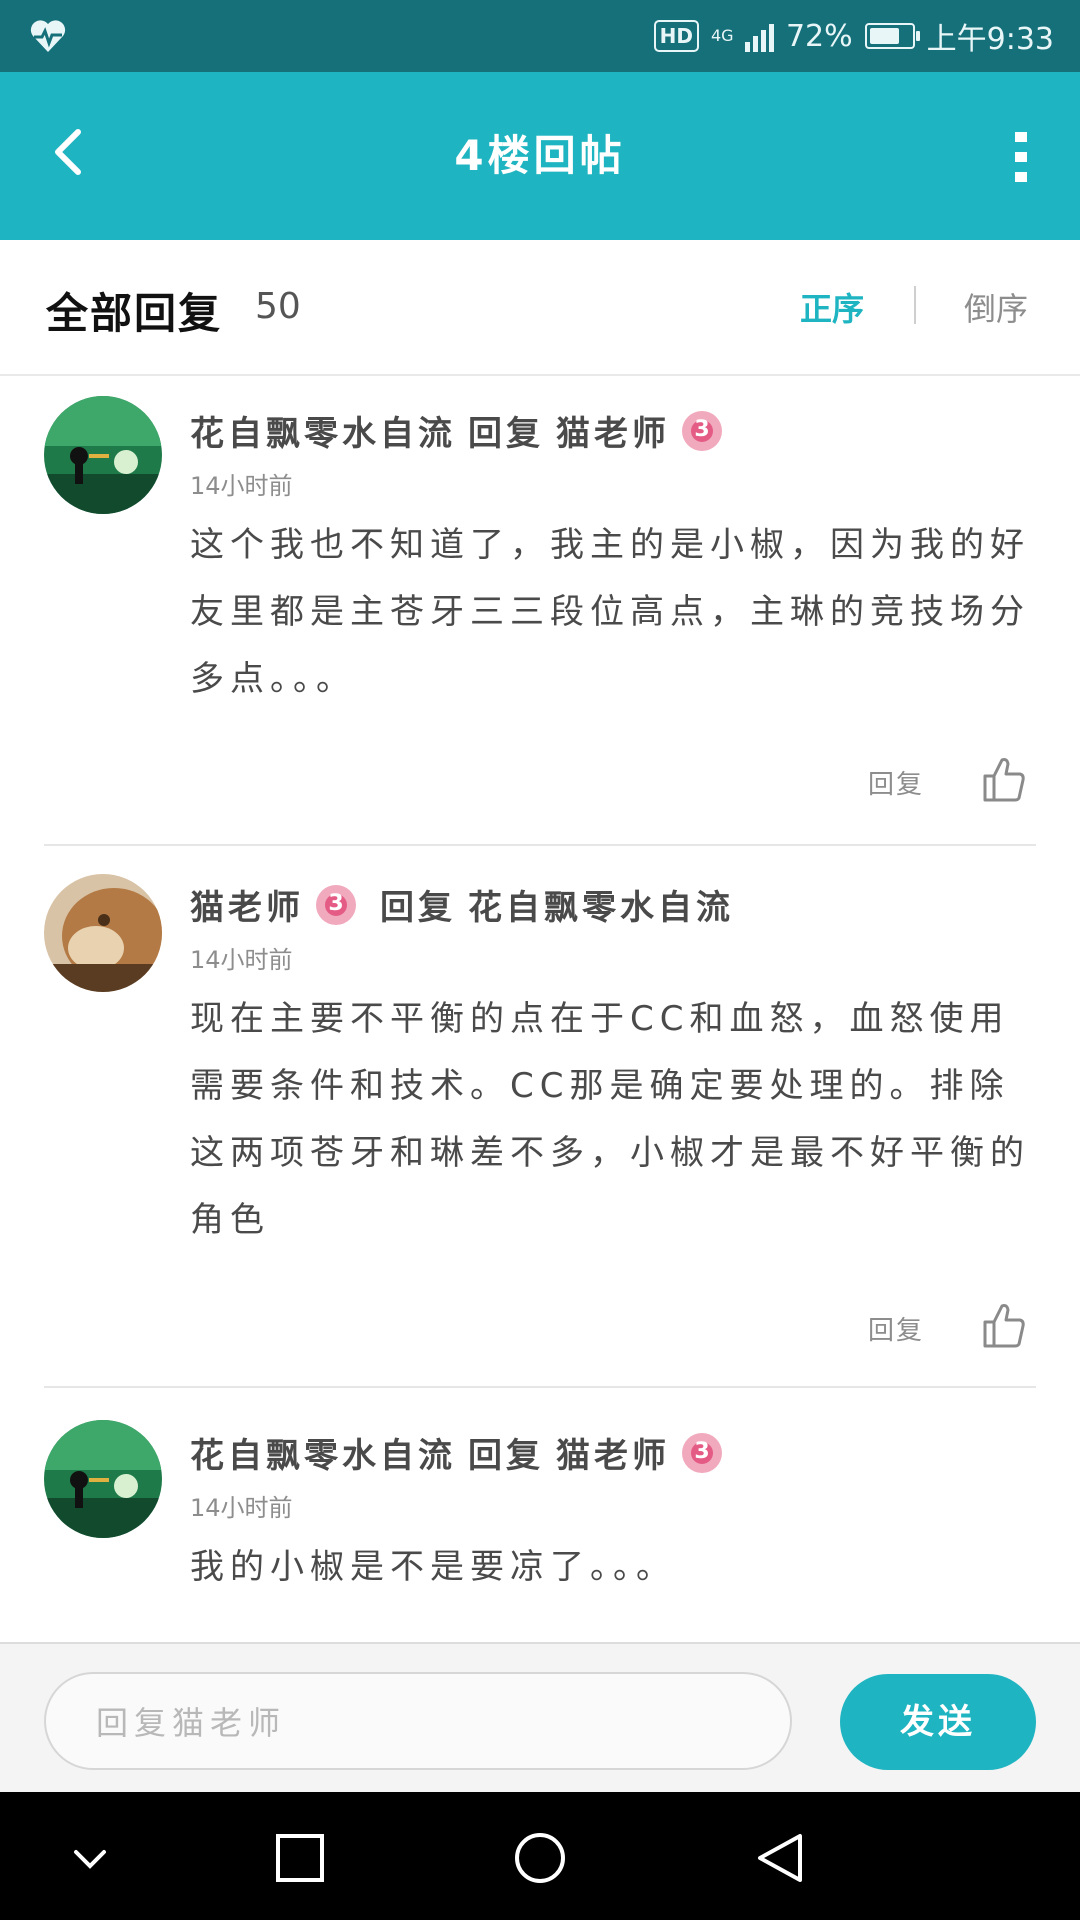 The height and width of the screenshot is (1920, 1080). I want to click on square-icon, so click(300, 1858).